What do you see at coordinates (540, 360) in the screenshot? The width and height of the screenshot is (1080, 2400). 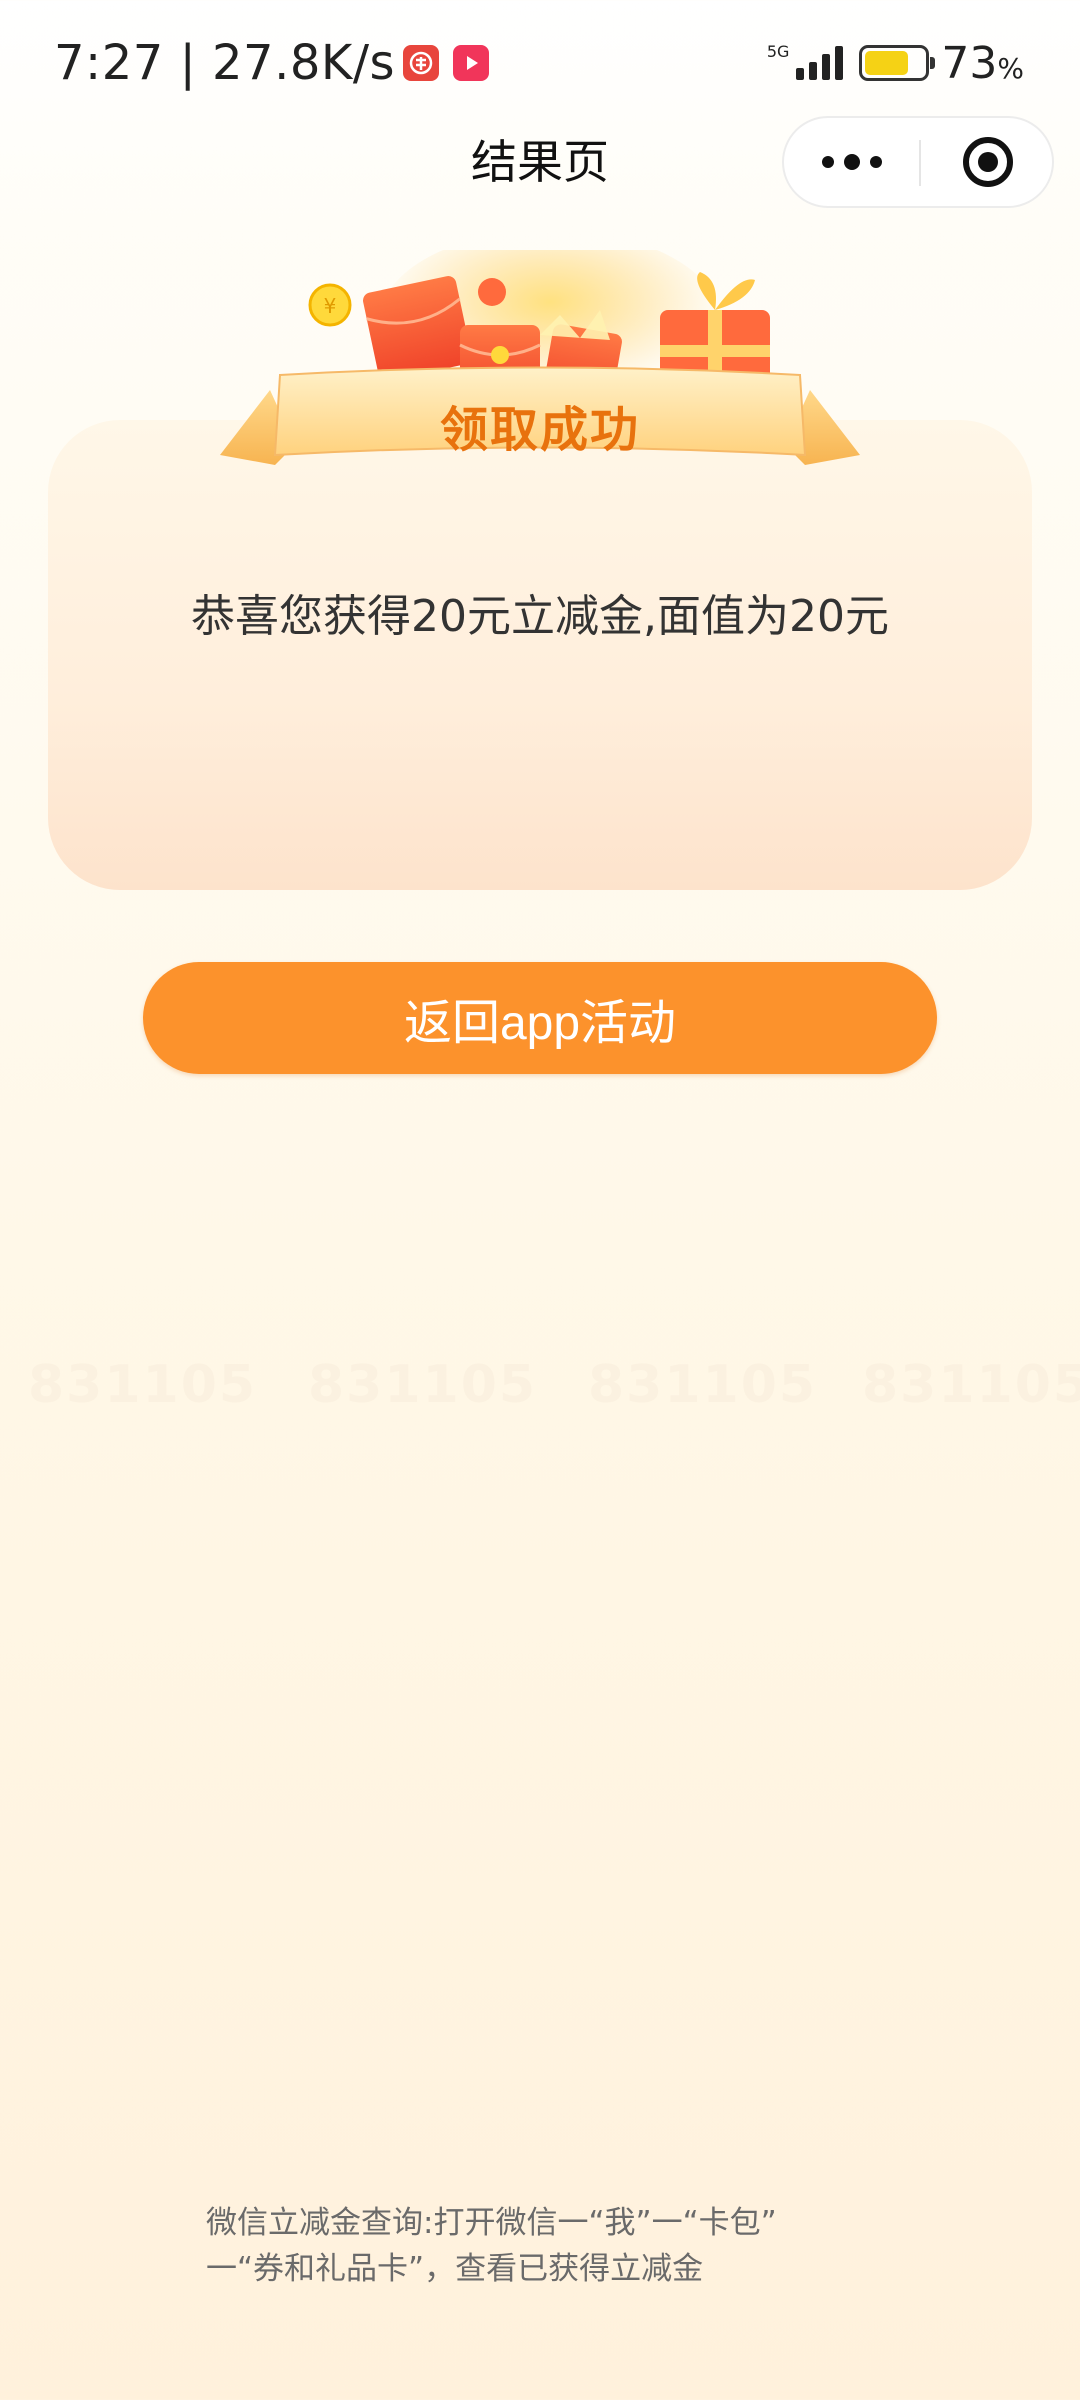 I see `success-banner: ¥ 领取成功` at bounding box center [540, 360].